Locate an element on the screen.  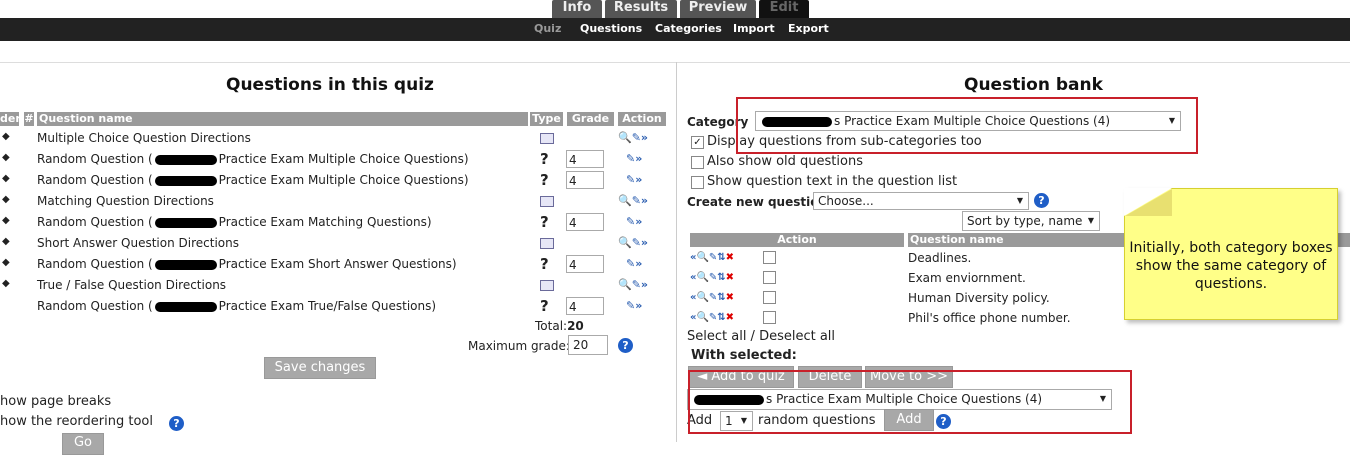
bank-question-name: Human Diversity policy. is located at coordinates (979, 298).